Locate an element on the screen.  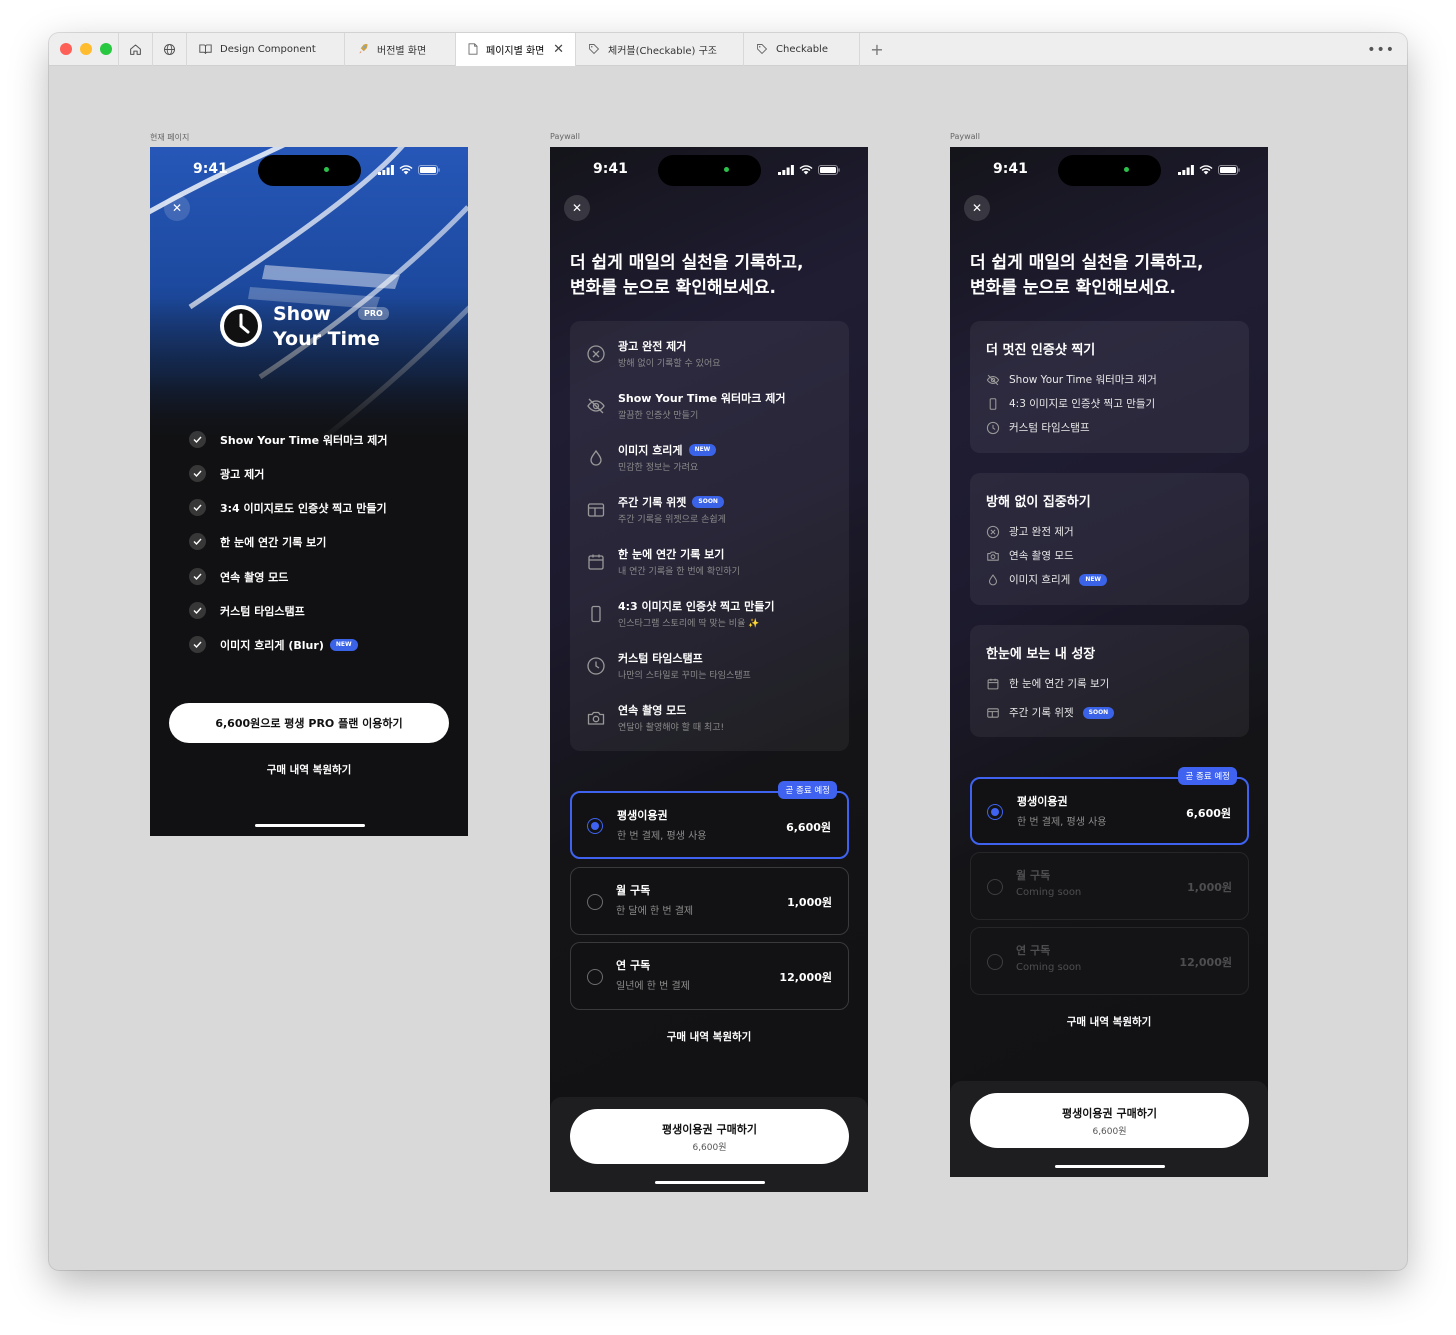
bottom-cta-area: 평생이용권 구매하기 6,600원 is located at coordinates (709, 1144).